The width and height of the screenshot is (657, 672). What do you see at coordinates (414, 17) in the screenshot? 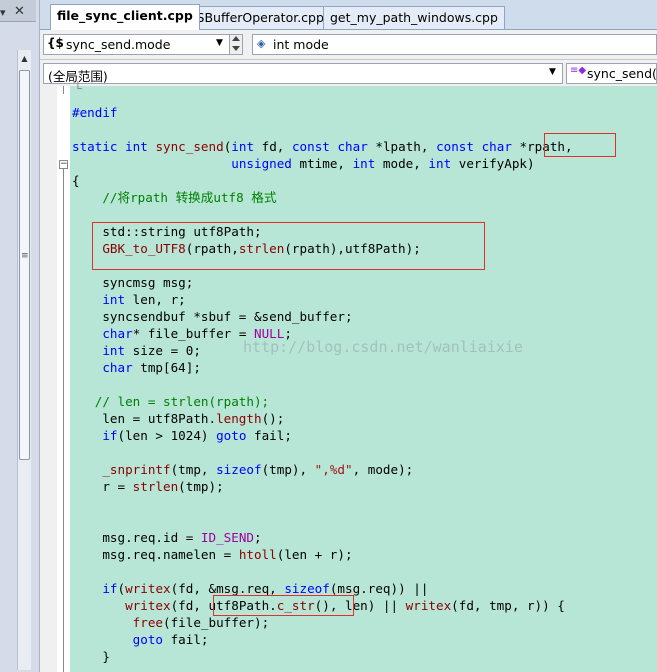
I see `tab-get-my-path-windows: get_my_path_windows.cpp` at bounding box center [414, 17].